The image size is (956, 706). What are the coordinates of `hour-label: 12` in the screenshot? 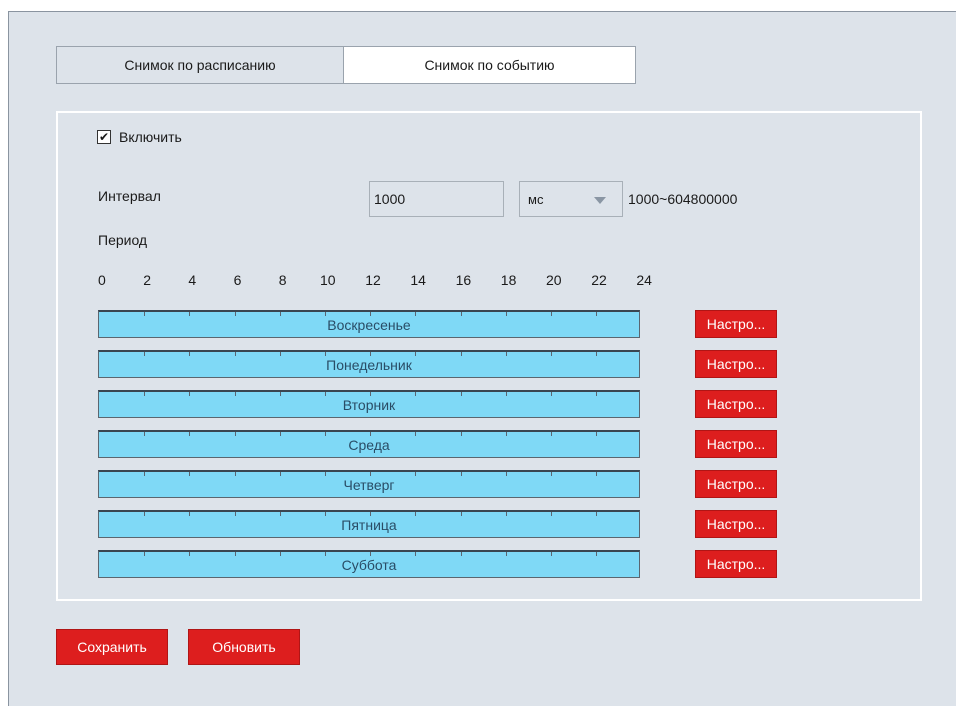 It's located at (373, 280).